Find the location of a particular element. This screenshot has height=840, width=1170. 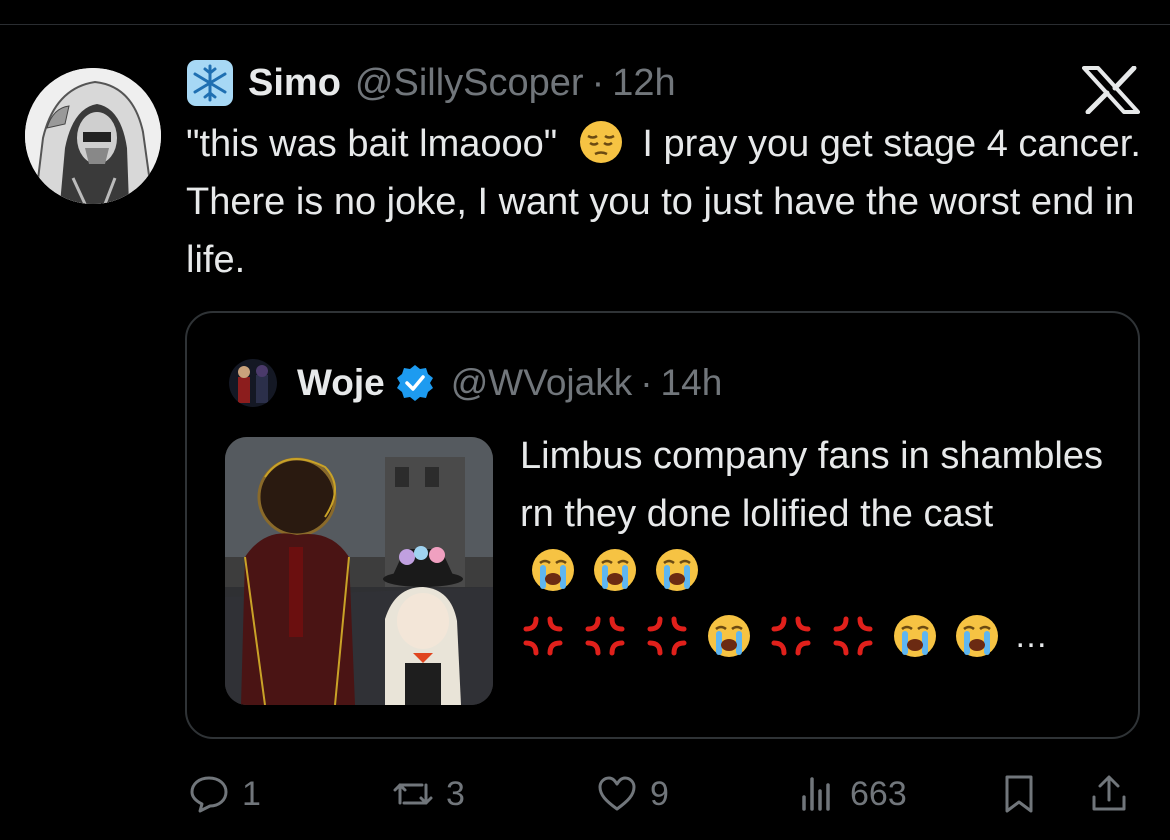

repost-count: 3 is located at coordinates (455, 793).